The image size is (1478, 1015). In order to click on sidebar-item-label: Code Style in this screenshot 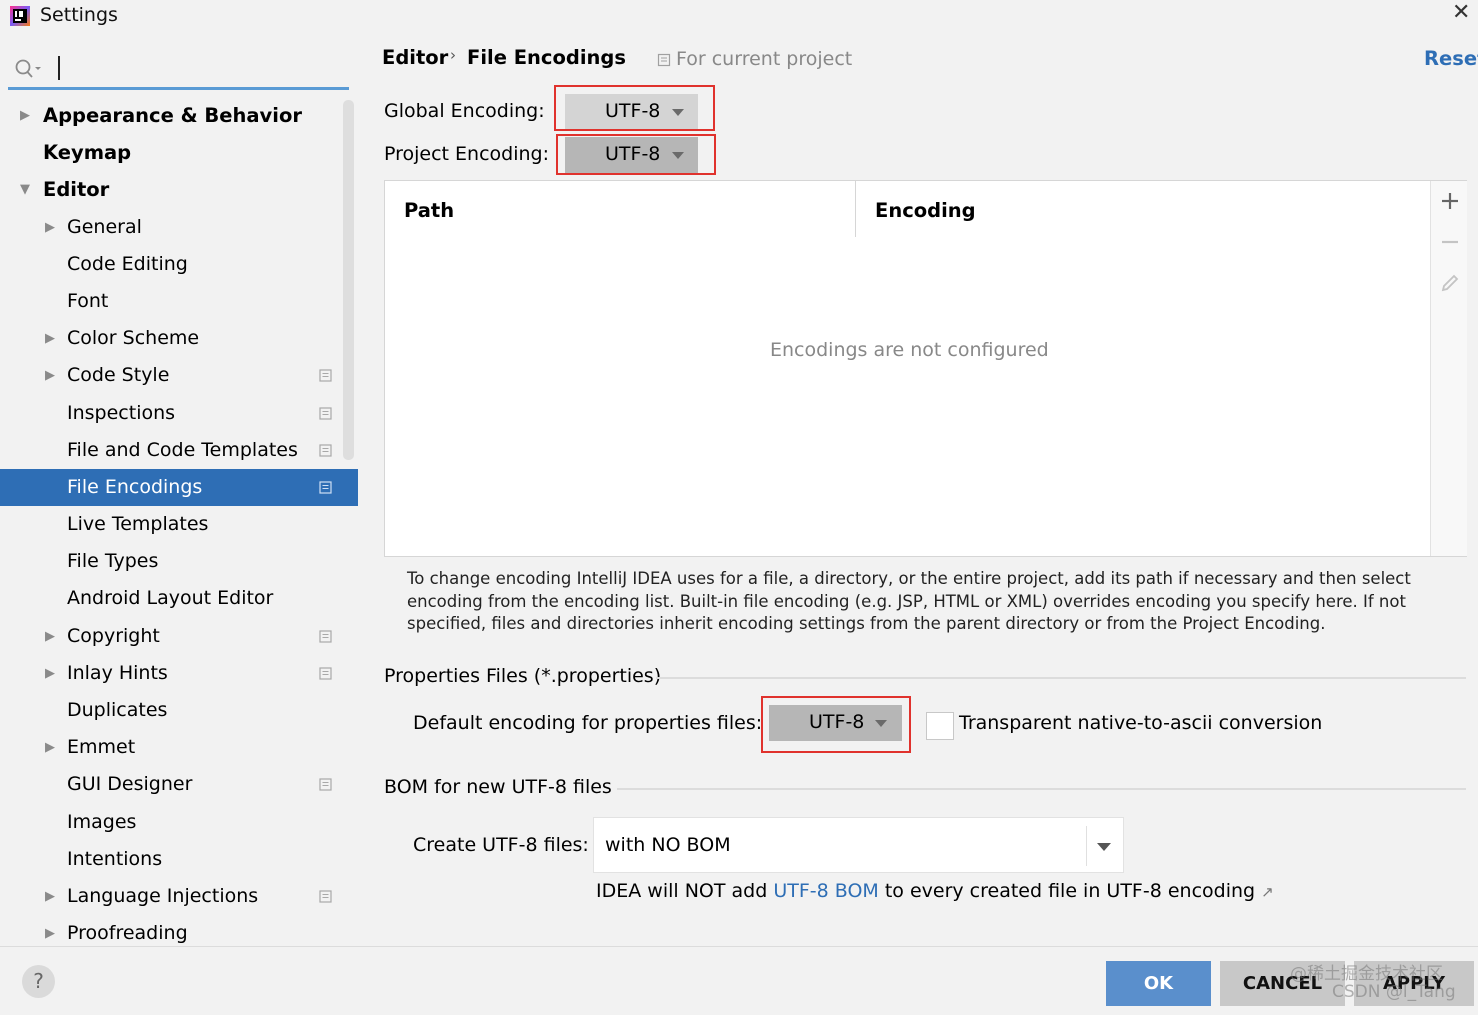, I will do `click(118, 375)`.